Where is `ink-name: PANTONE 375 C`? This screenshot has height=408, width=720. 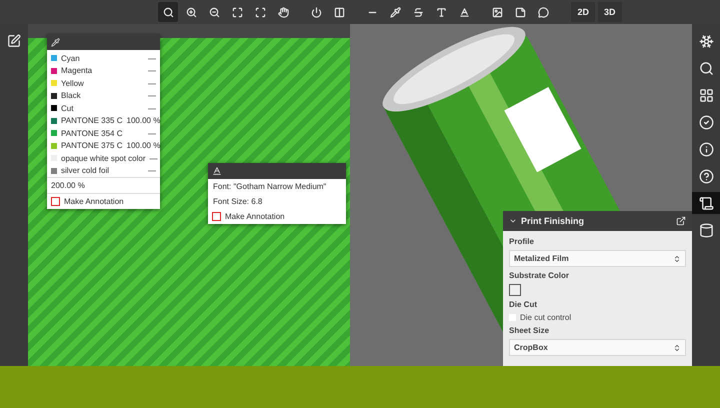
ink-name: PANTONE 375 C is located at coordinates (92, 145).